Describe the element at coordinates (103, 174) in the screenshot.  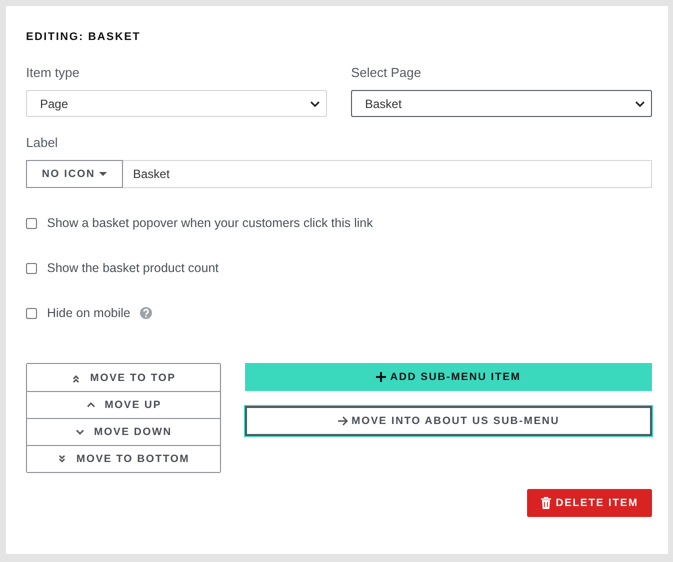
I see `caret-icon` at that location.